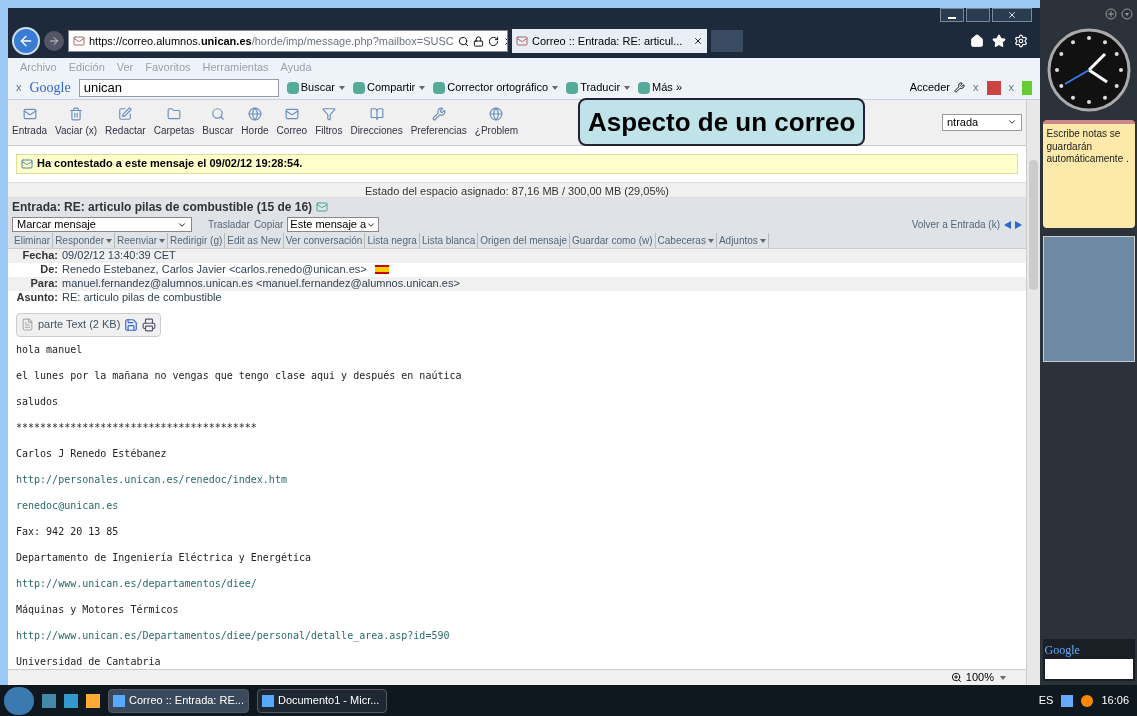 This screenshot has height=716, width=1137. Describe the element at coordinates (392, 240) in the screenshot. I see `action-link: Lista negra` at that location.